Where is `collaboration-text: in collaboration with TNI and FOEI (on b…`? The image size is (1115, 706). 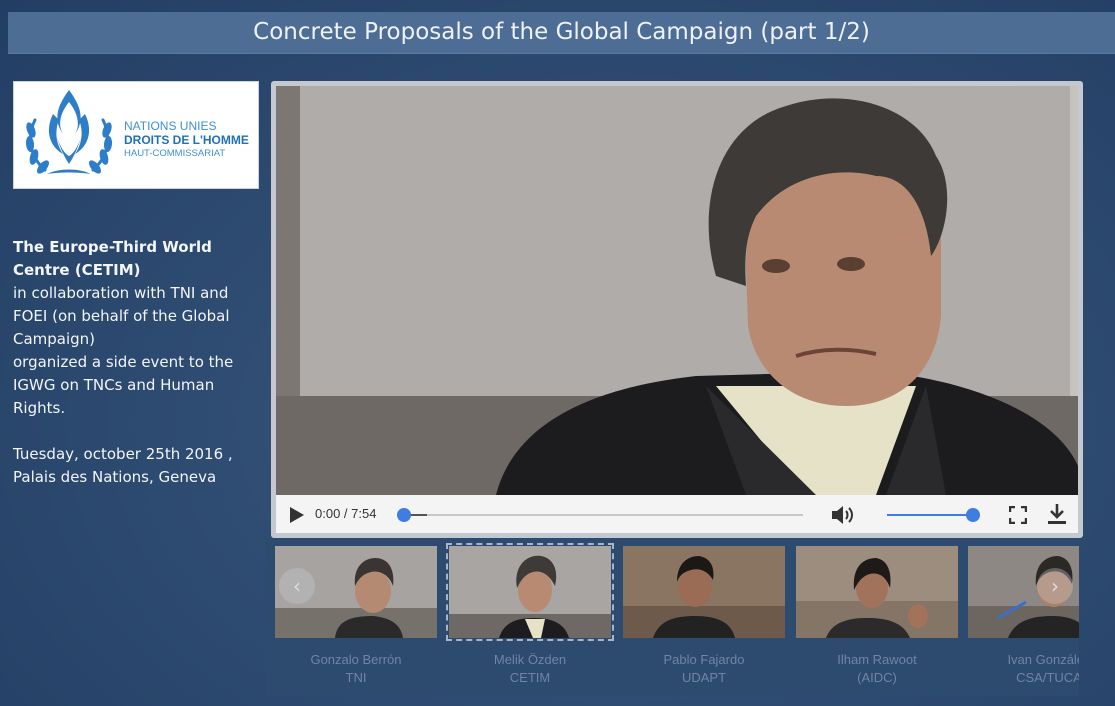 collaboration-text: in collaboration with TNI and FOEI (on b… is located at coordinates (121, 316).